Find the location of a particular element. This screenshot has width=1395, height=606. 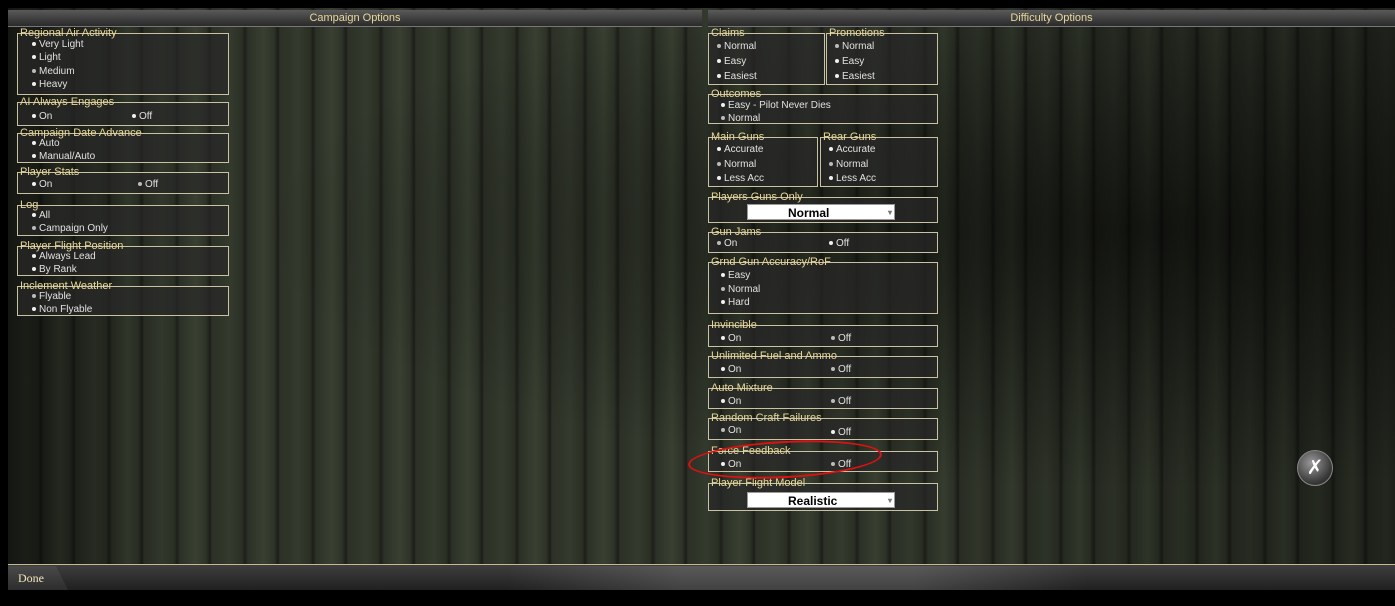

radio-gun-jams-off: Off is located at coordinates (839, 244).